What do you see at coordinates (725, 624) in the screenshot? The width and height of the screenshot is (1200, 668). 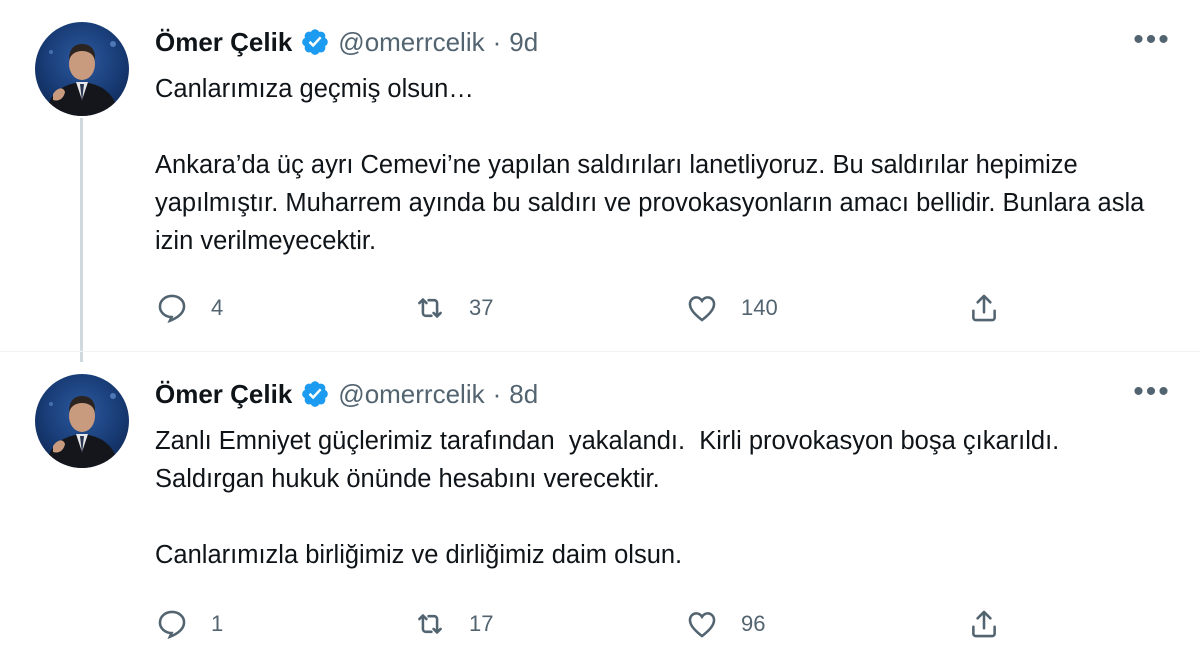 I see `like-button: 96` at bounding box center [725, 624].